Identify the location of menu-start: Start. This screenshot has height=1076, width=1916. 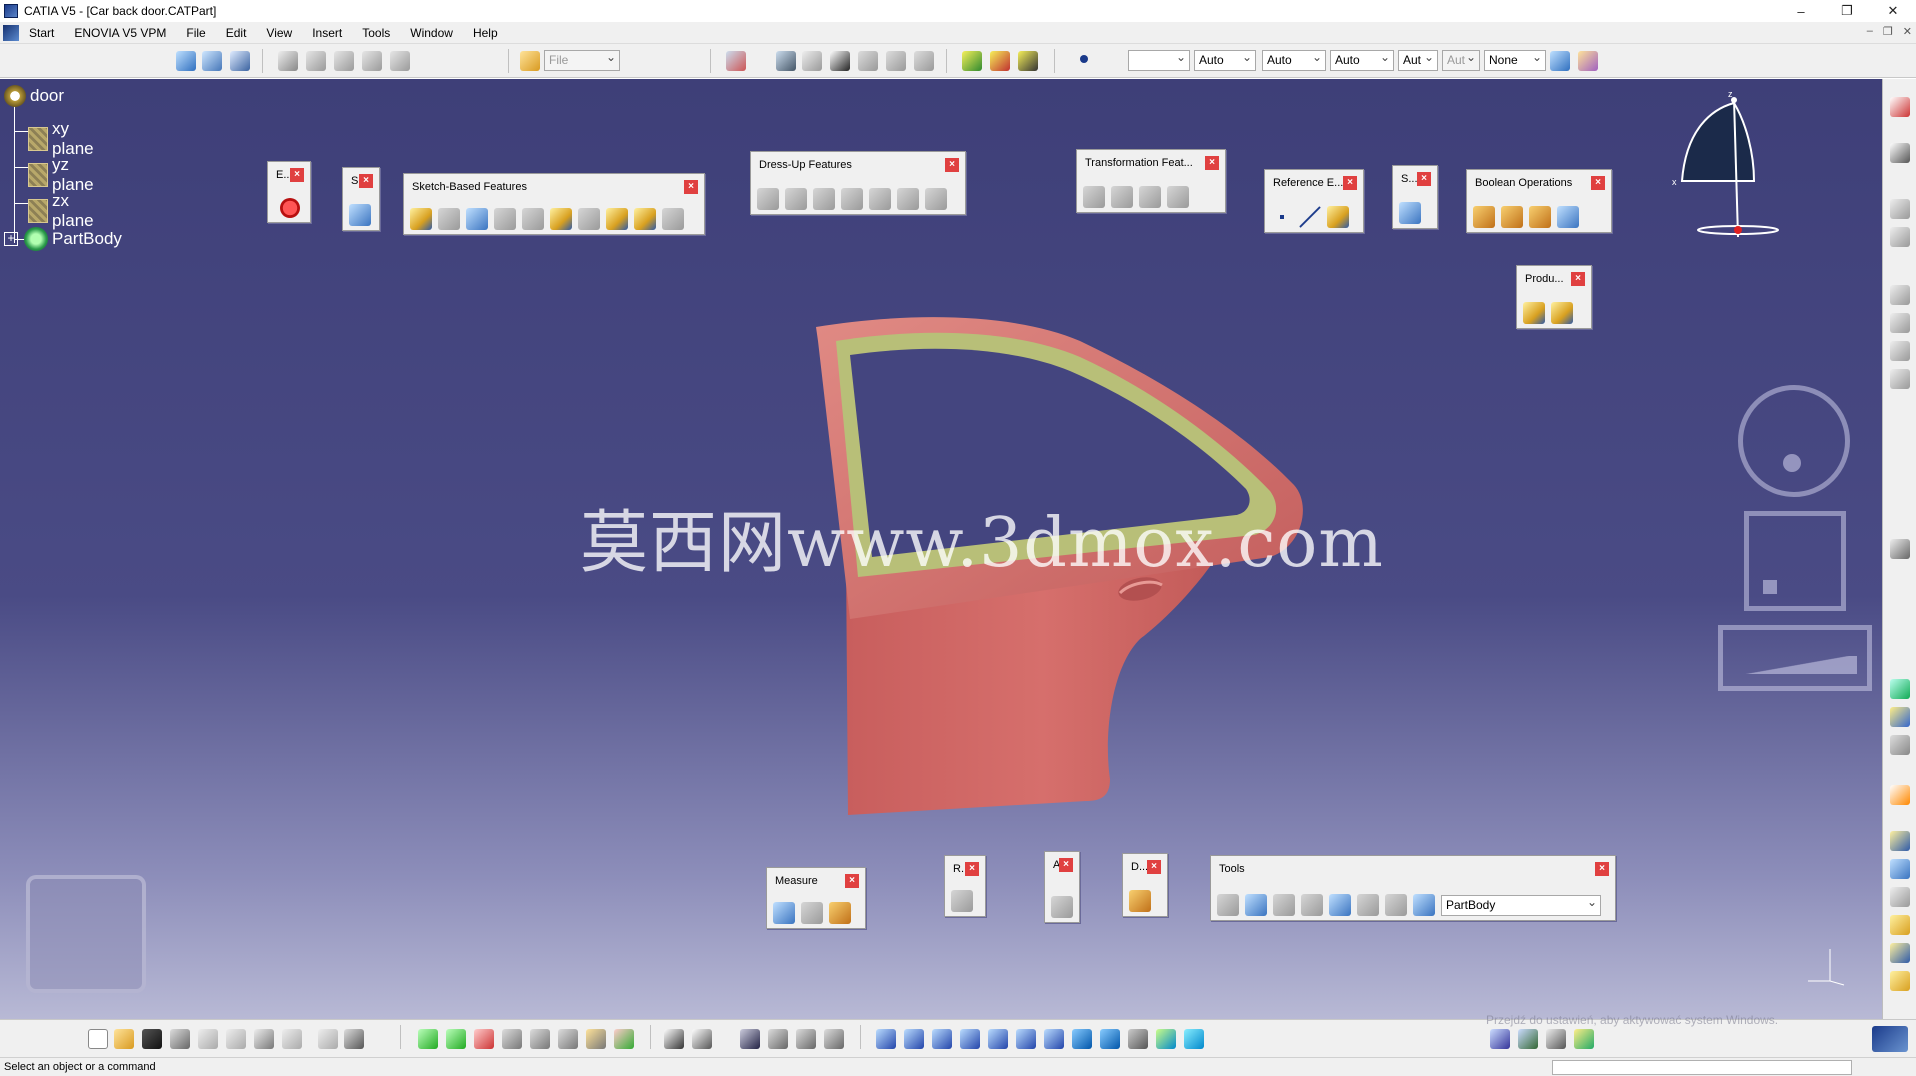
(41, 33).